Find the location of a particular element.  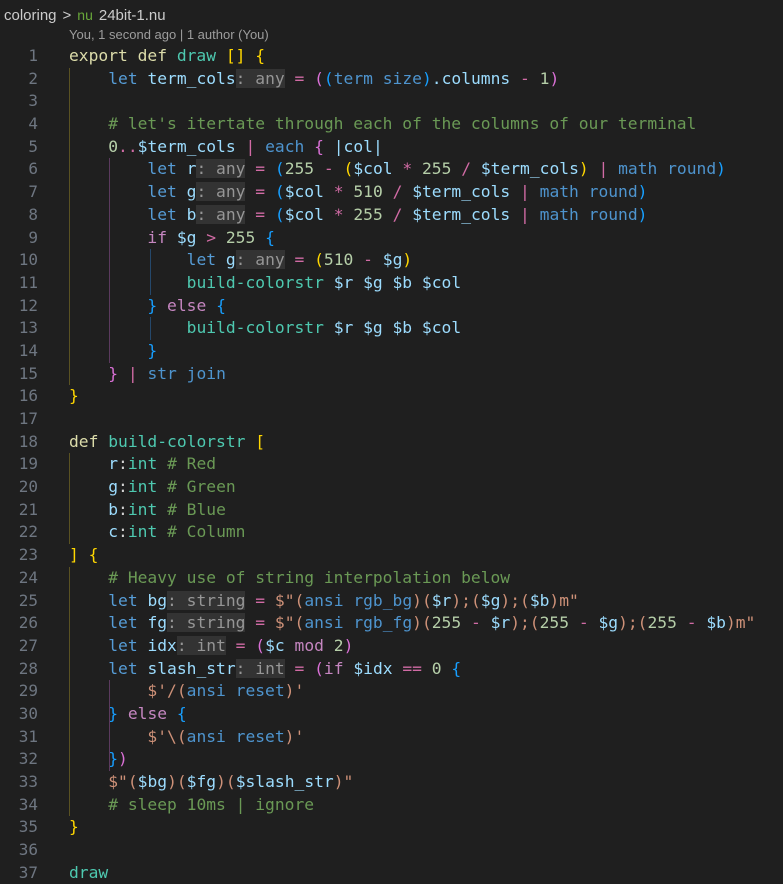

code-line: 3 is located at coordinates (391, 102).